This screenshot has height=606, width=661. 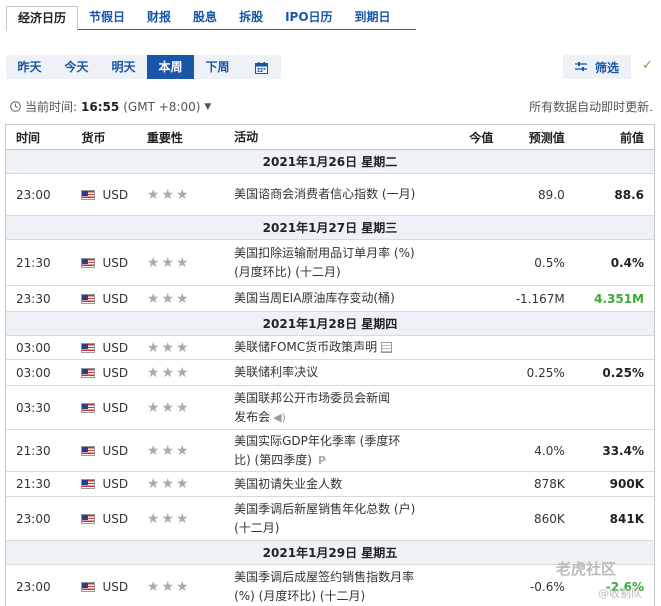 What do you see at coordinates (261, 67) in the screenshot?
I see `calendar-icon` at bounding box center [261, 67].